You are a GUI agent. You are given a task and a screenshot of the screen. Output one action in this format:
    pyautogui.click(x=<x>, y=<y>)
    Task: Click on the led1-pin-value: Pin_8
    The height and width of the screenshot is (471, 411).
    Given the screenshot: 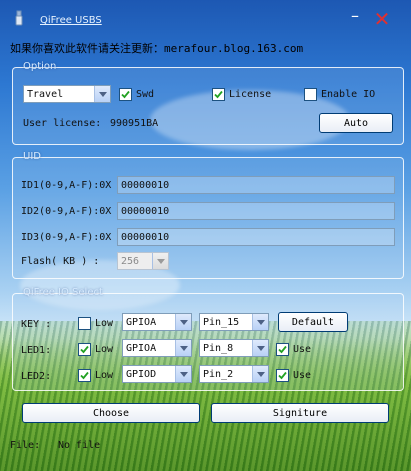 What is the action you would take?
    pyautogui.click(x=218, y=348)
    